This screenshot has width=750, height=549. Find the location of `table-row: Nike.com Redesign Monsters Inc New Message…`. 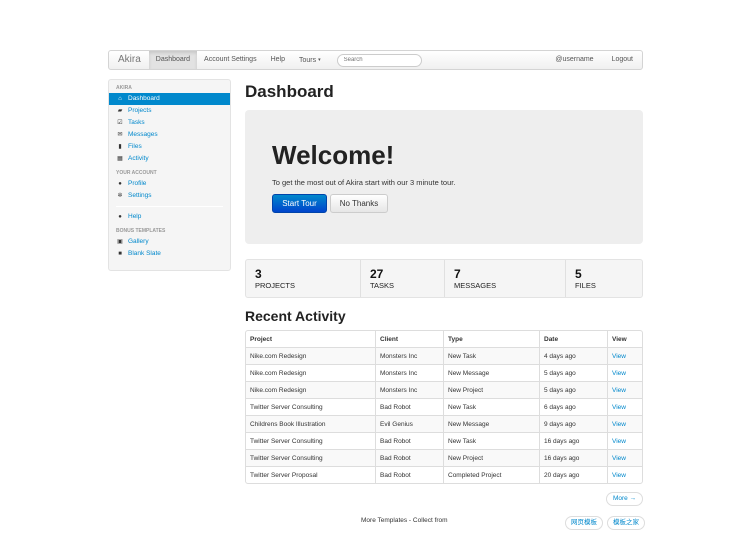

table-row: Nike.com Redesign Monsters Inc New Message… is located at coordinates (444, 372).